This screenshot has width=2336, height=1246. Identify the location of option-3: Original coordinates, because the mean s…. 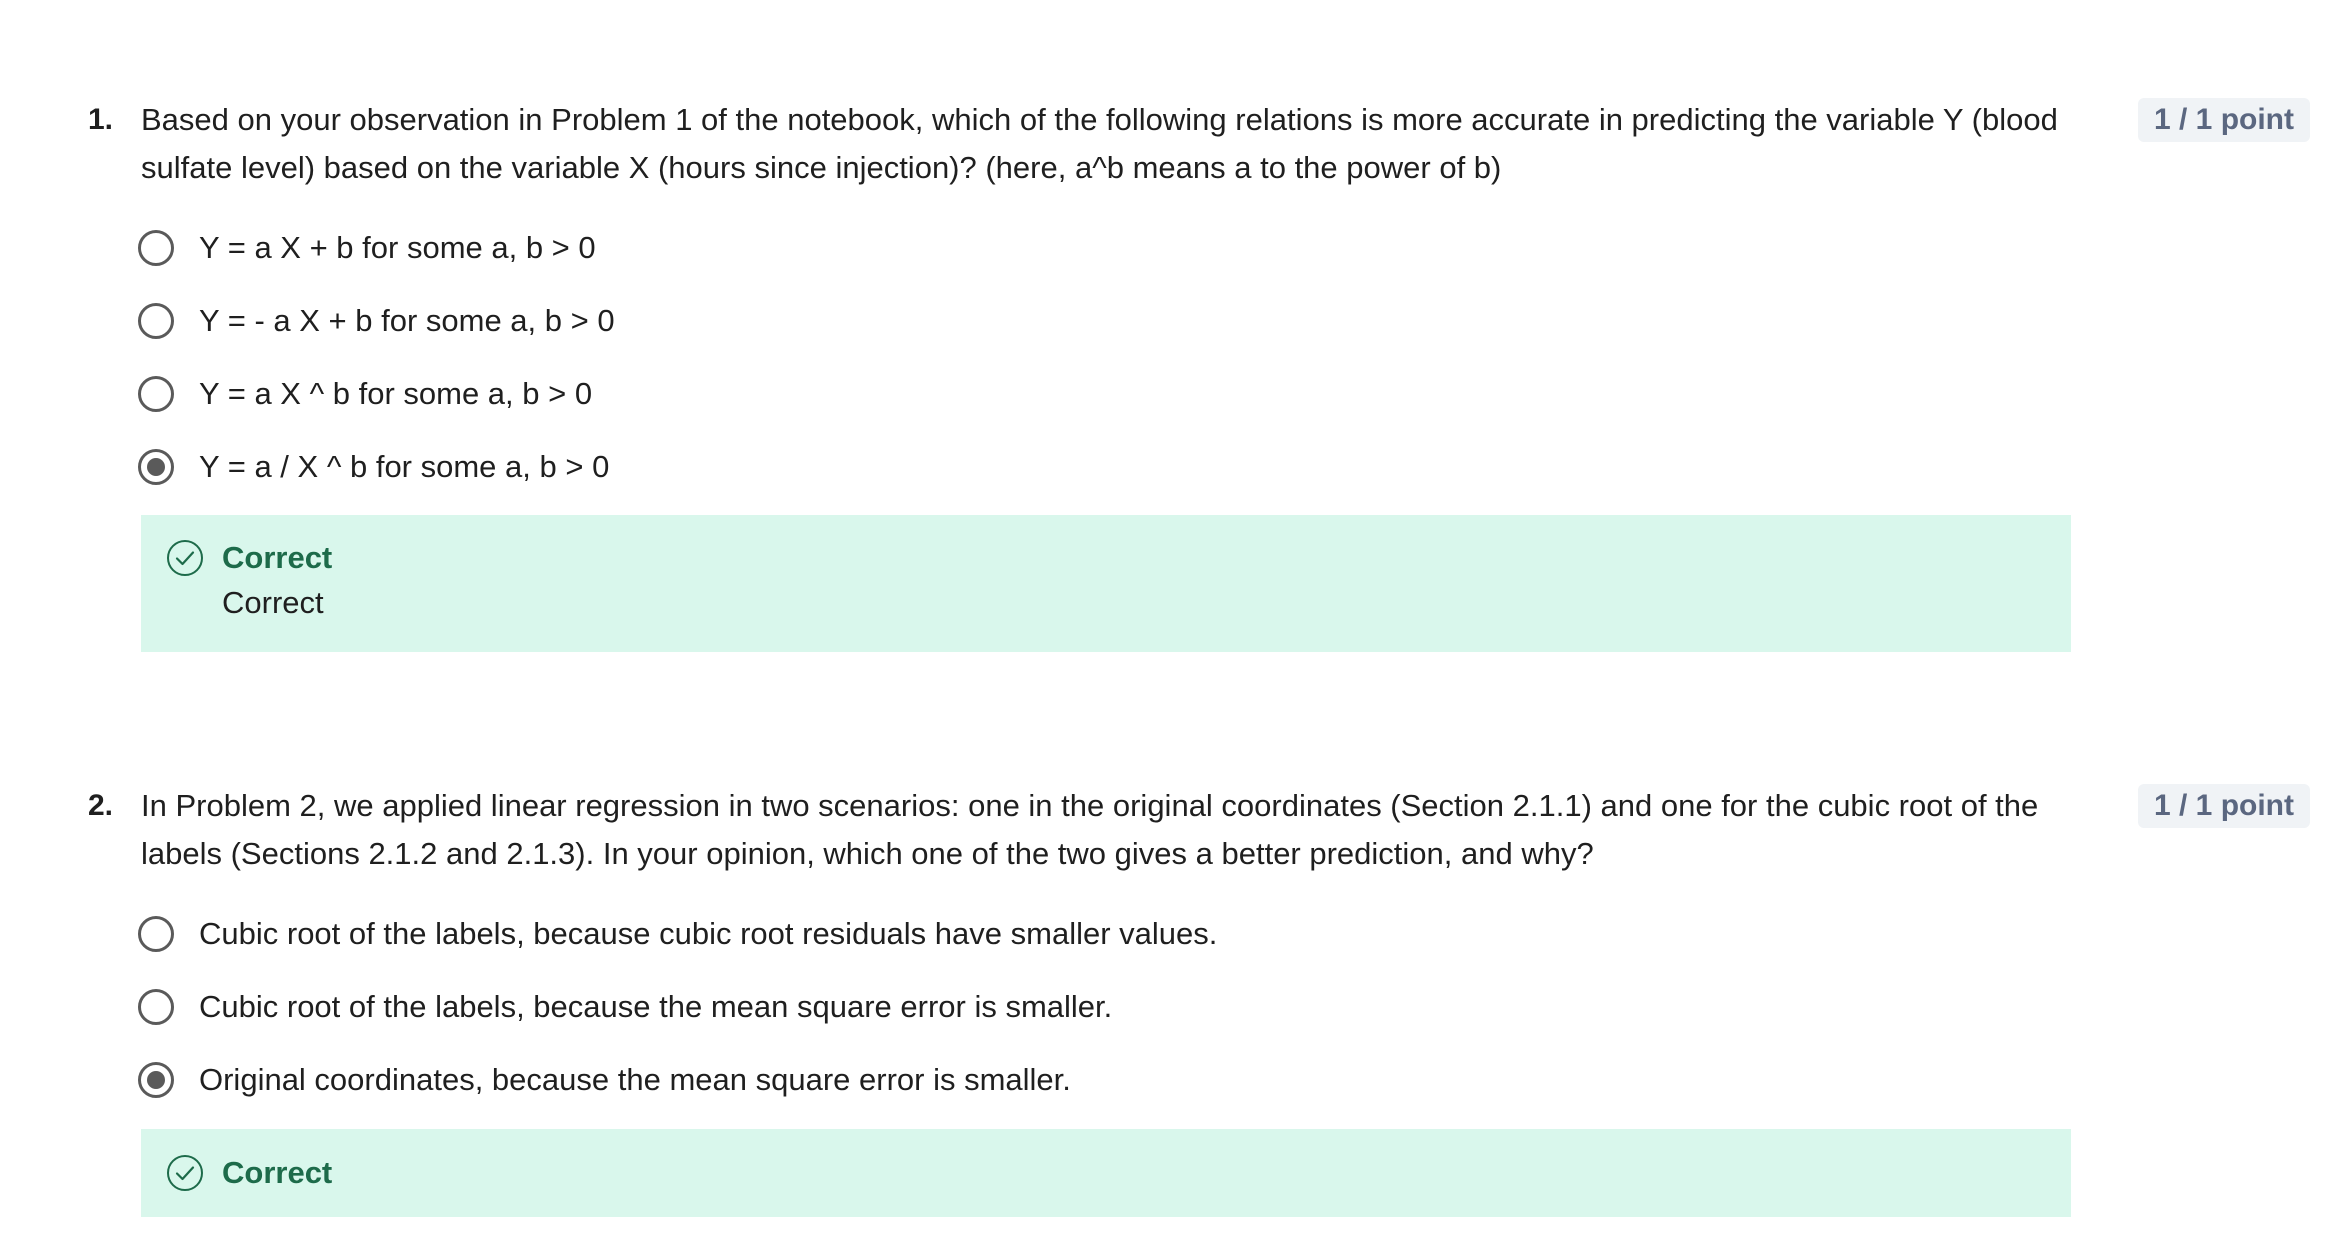
(604, 1080).